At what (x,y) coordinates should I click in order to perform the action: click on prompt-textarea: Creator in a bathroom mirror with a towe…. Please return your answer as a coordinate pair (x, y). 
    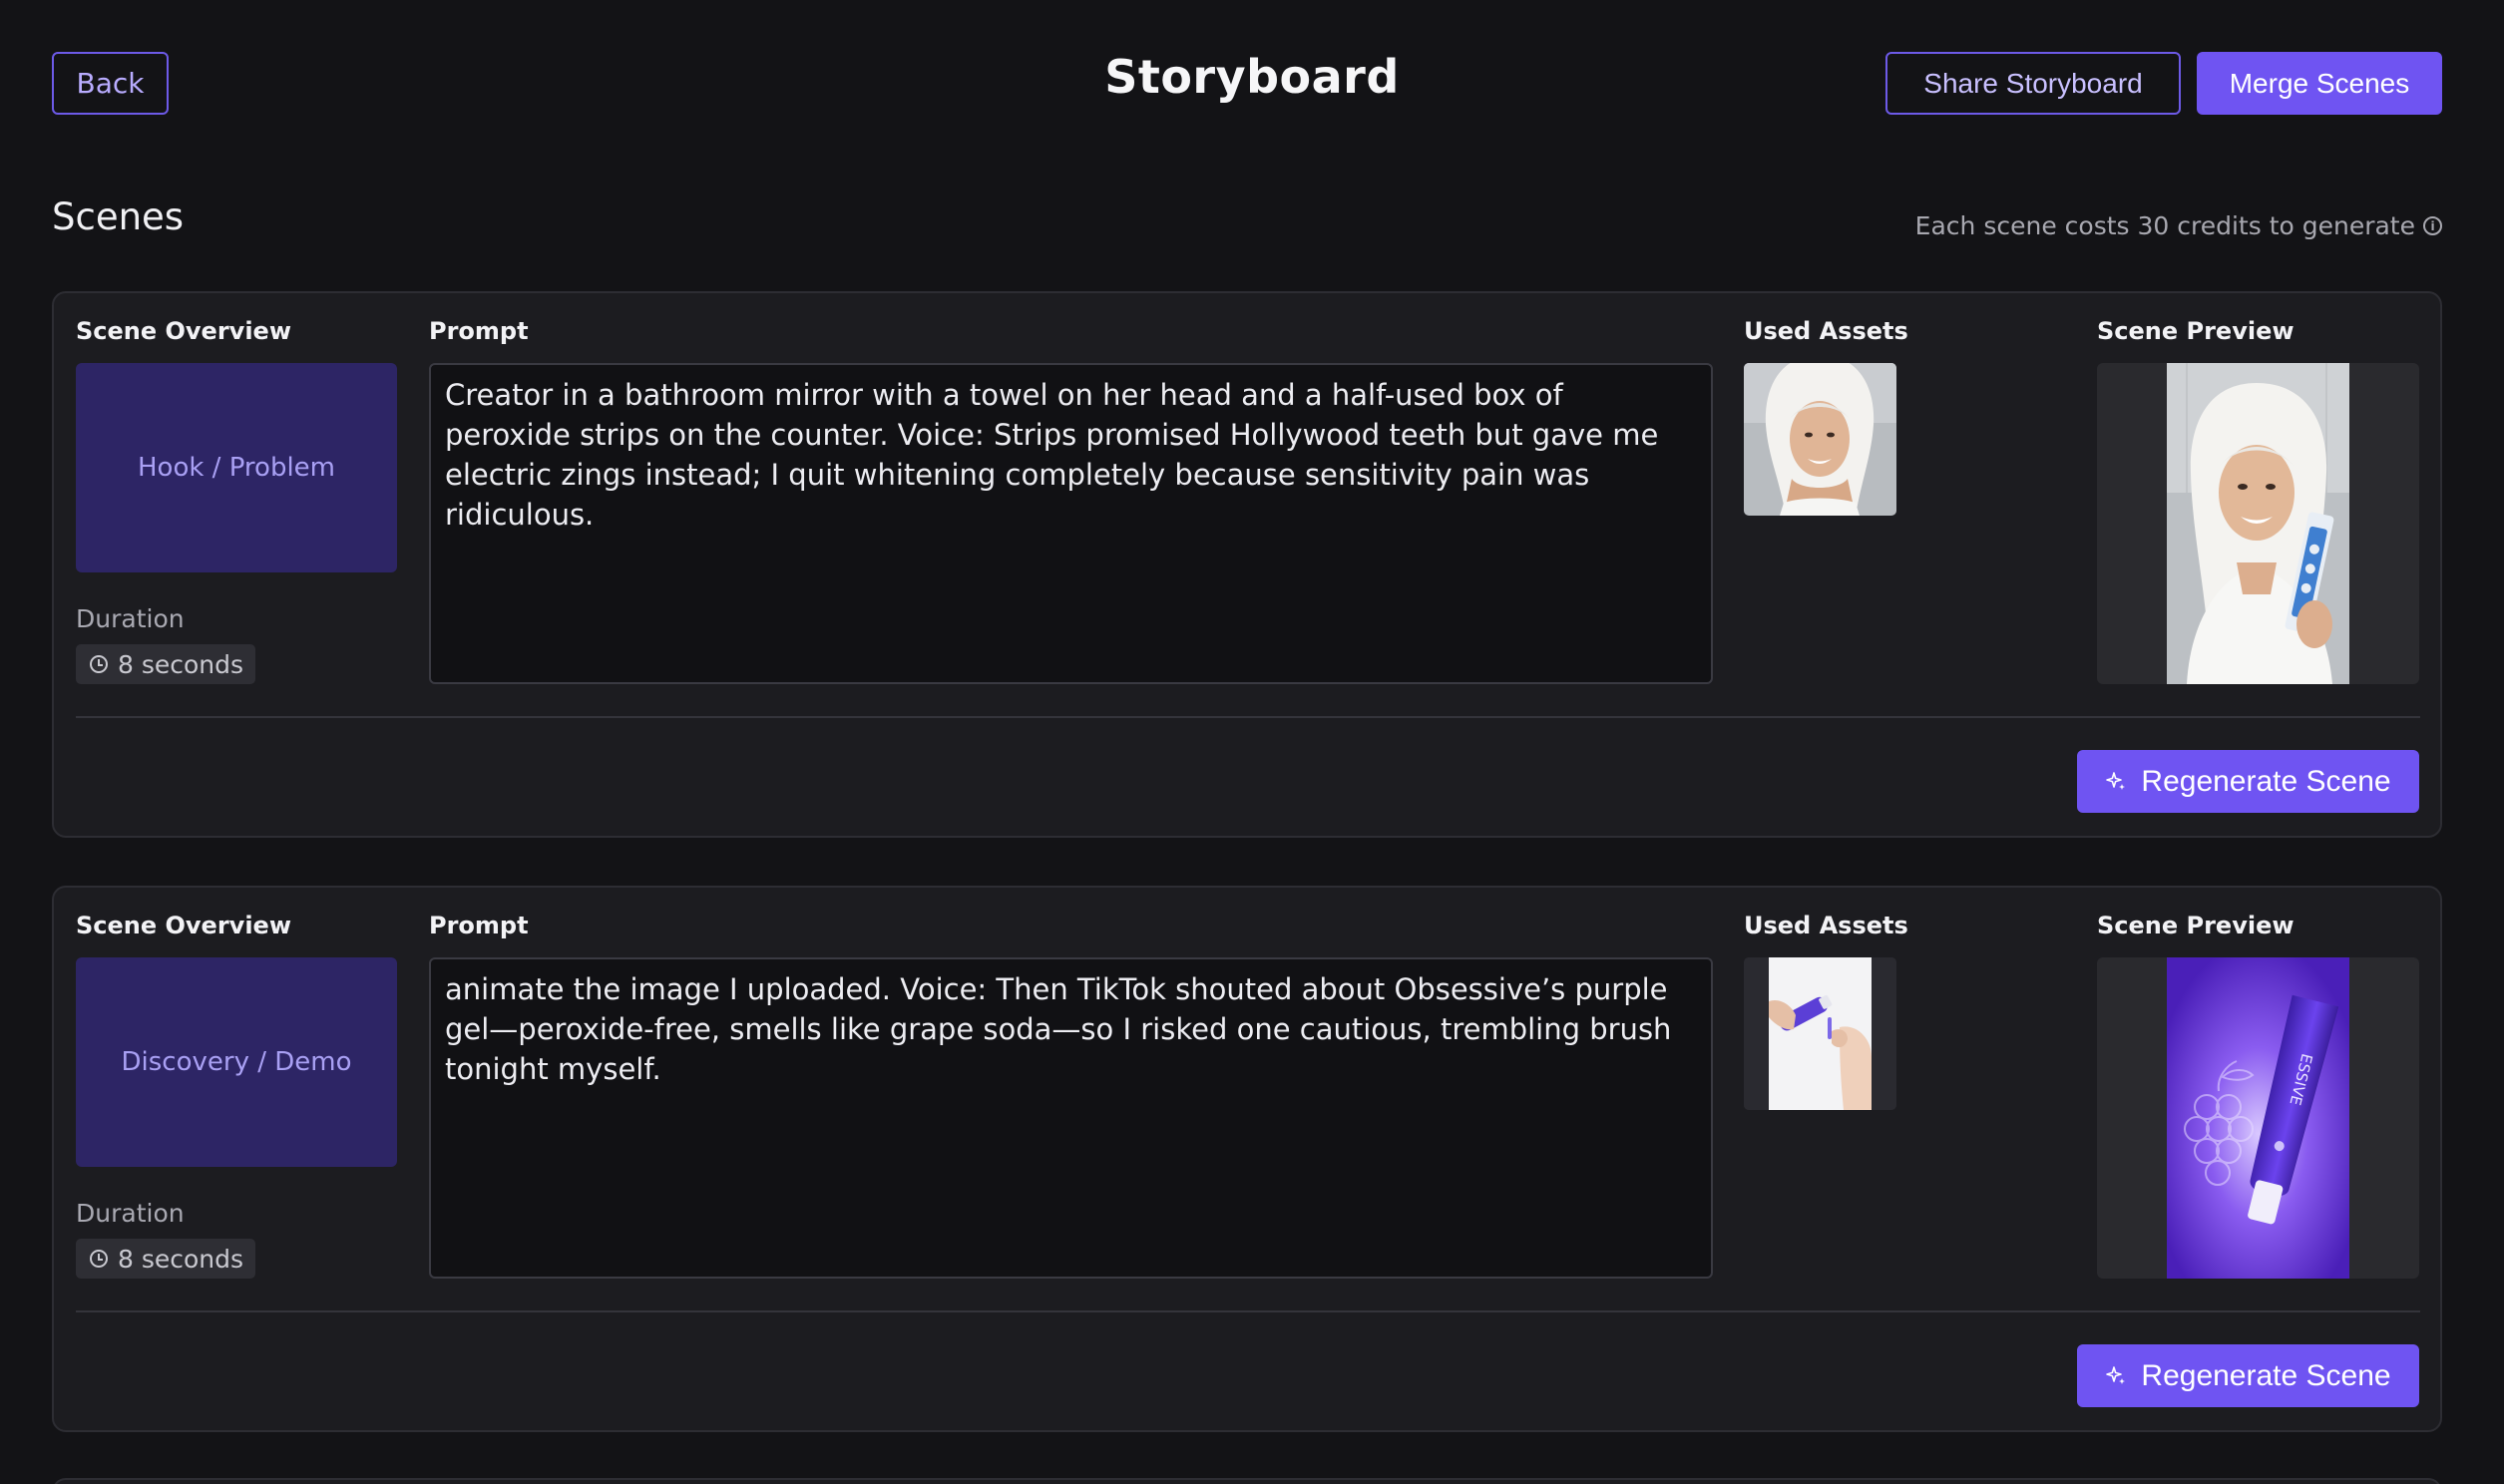
    Looking at the image, I should click on (1071, 523).